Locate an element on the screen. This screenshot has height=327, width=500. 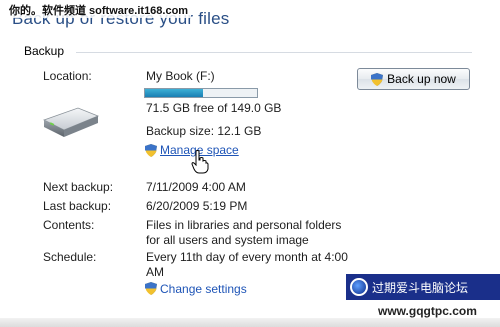
page-bottom-edge is located at coordinates (250, 322).